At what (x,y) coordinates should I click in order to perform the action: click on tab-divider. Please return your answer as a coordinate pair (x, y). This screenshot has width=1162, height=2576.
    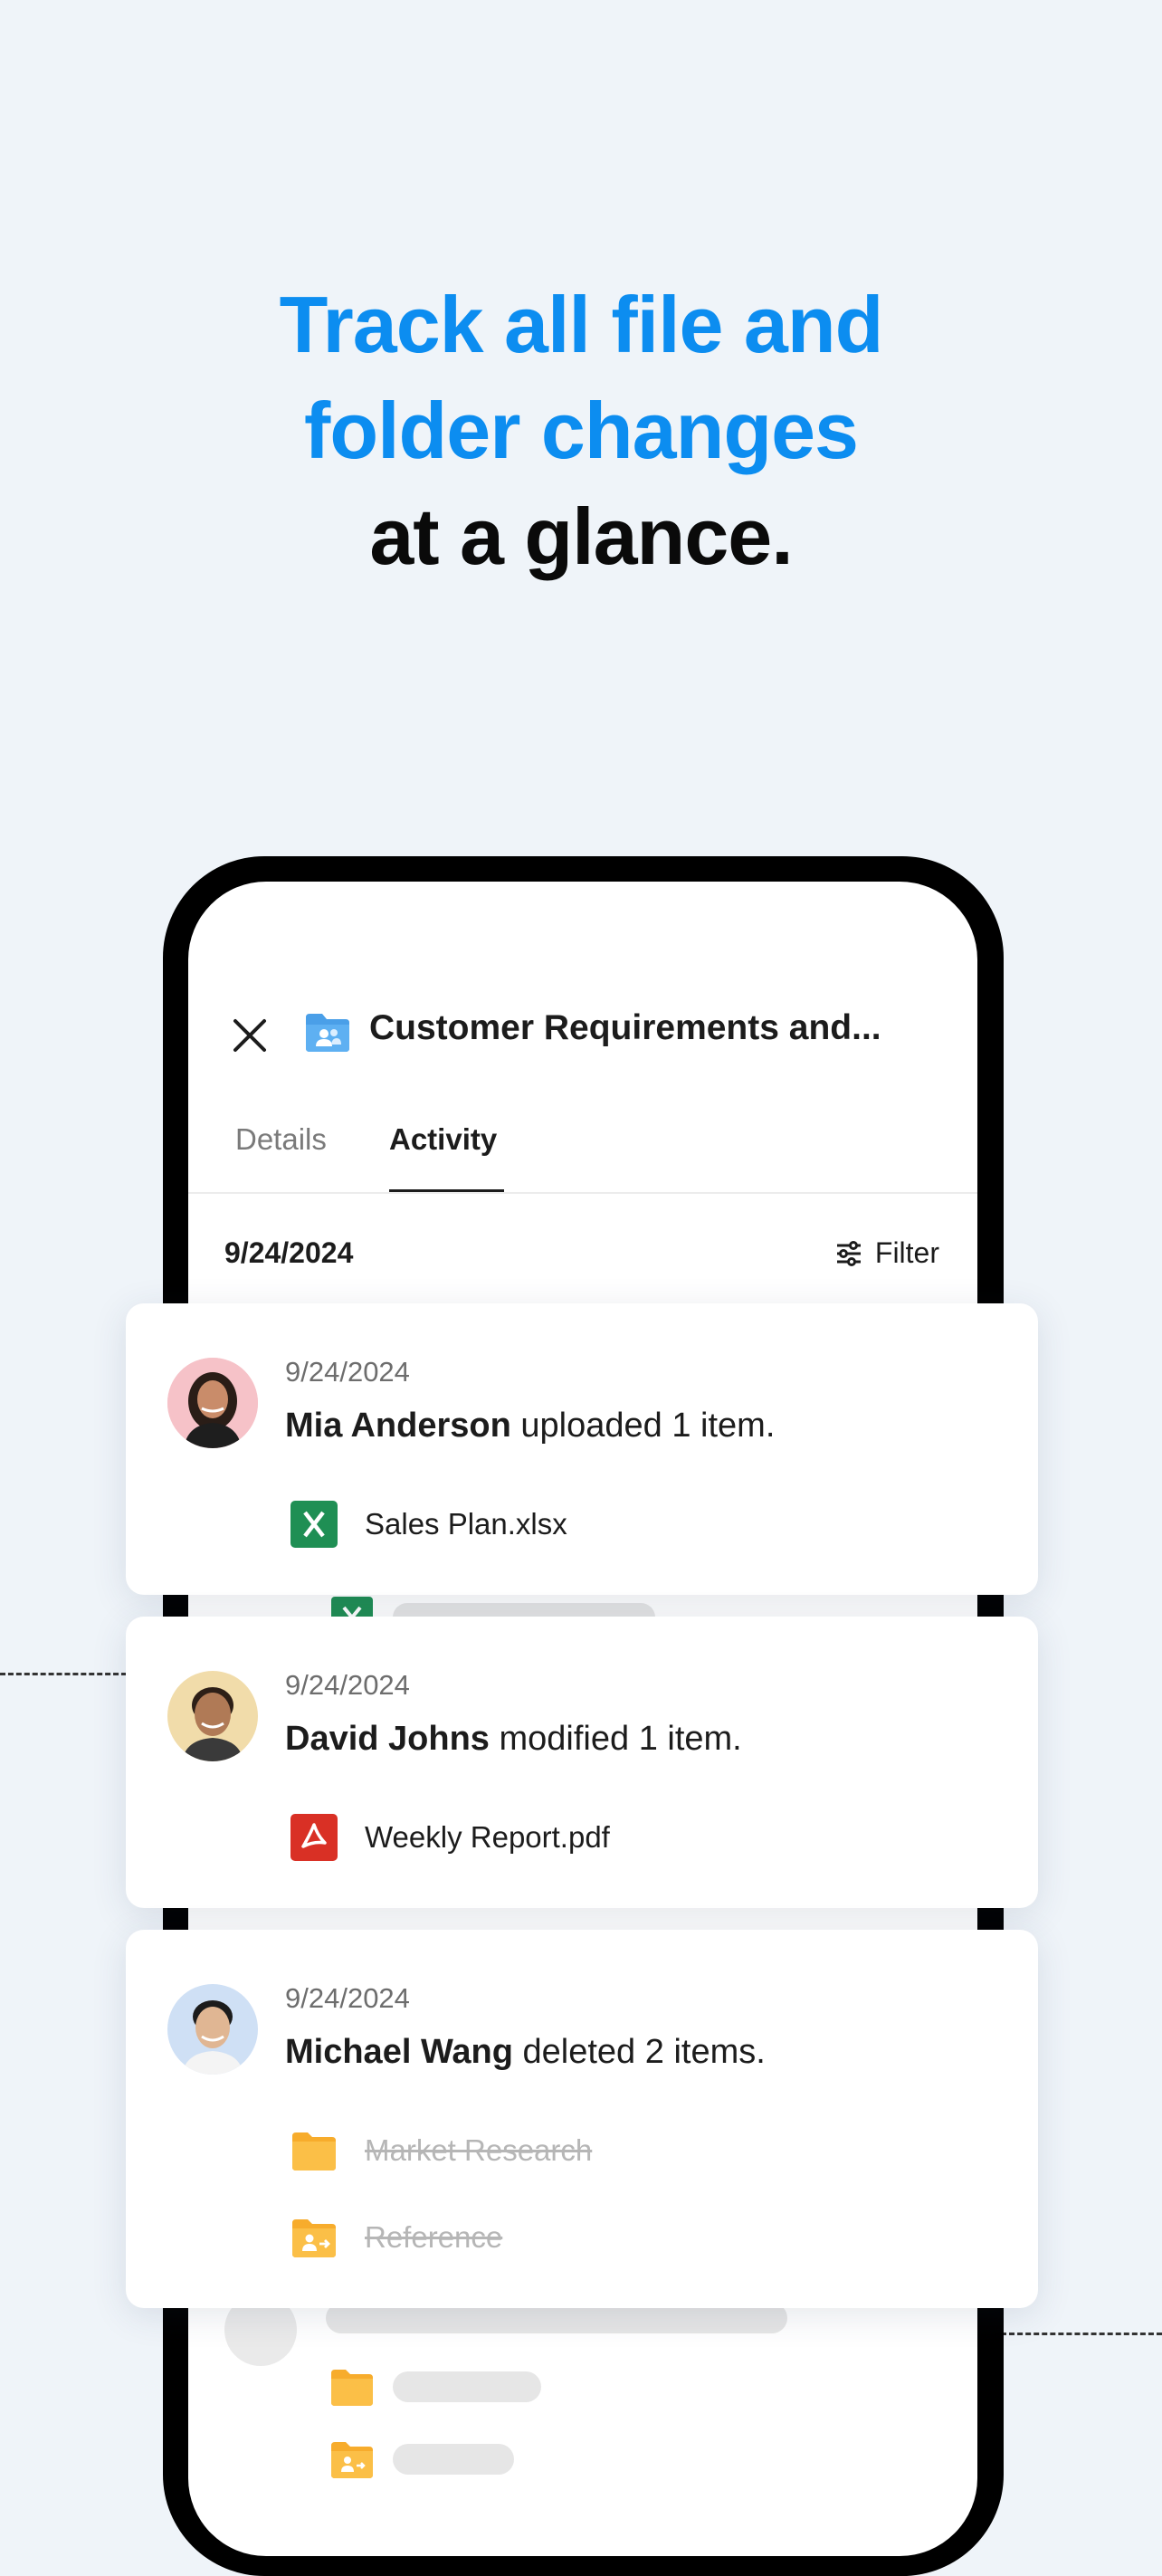
    Looking at the image, I should click on (582, 1193).